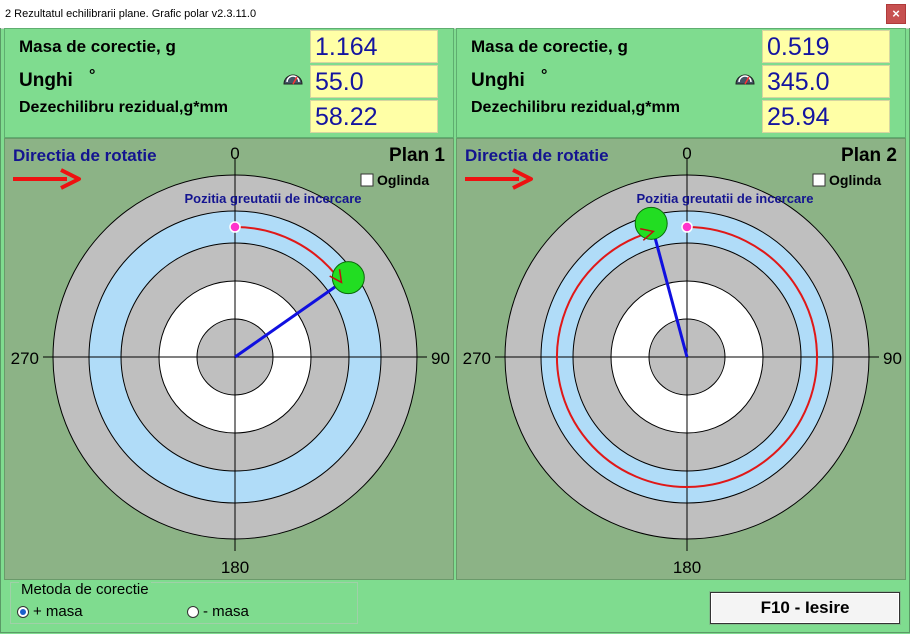  Describe the element at coordinates (869, 155) in the screenshot. I see `plane-label: Plan 2` at that location.